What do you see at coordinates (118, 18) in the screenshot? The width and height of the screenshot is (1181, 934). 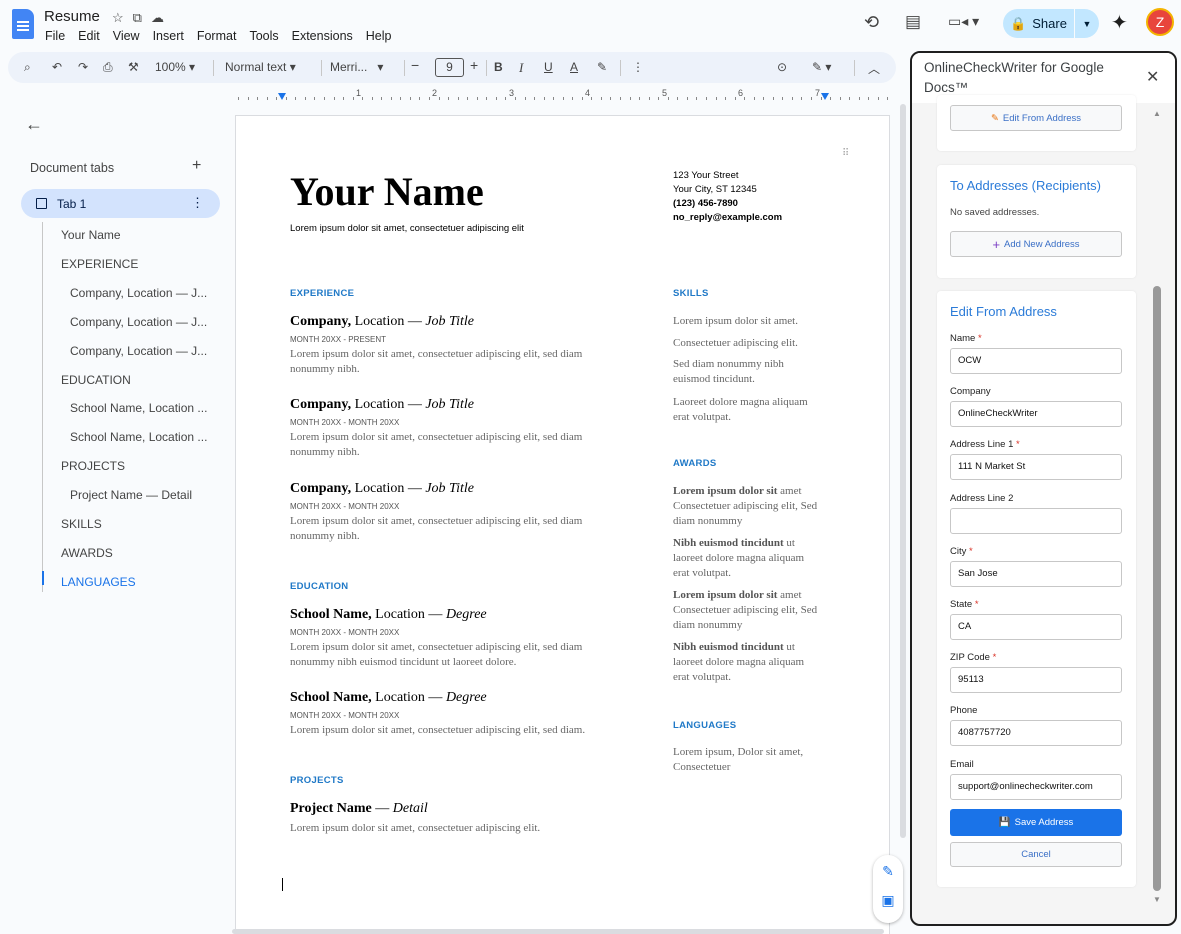 I see `star-icon: ☆` at bounding box center [118, 18].